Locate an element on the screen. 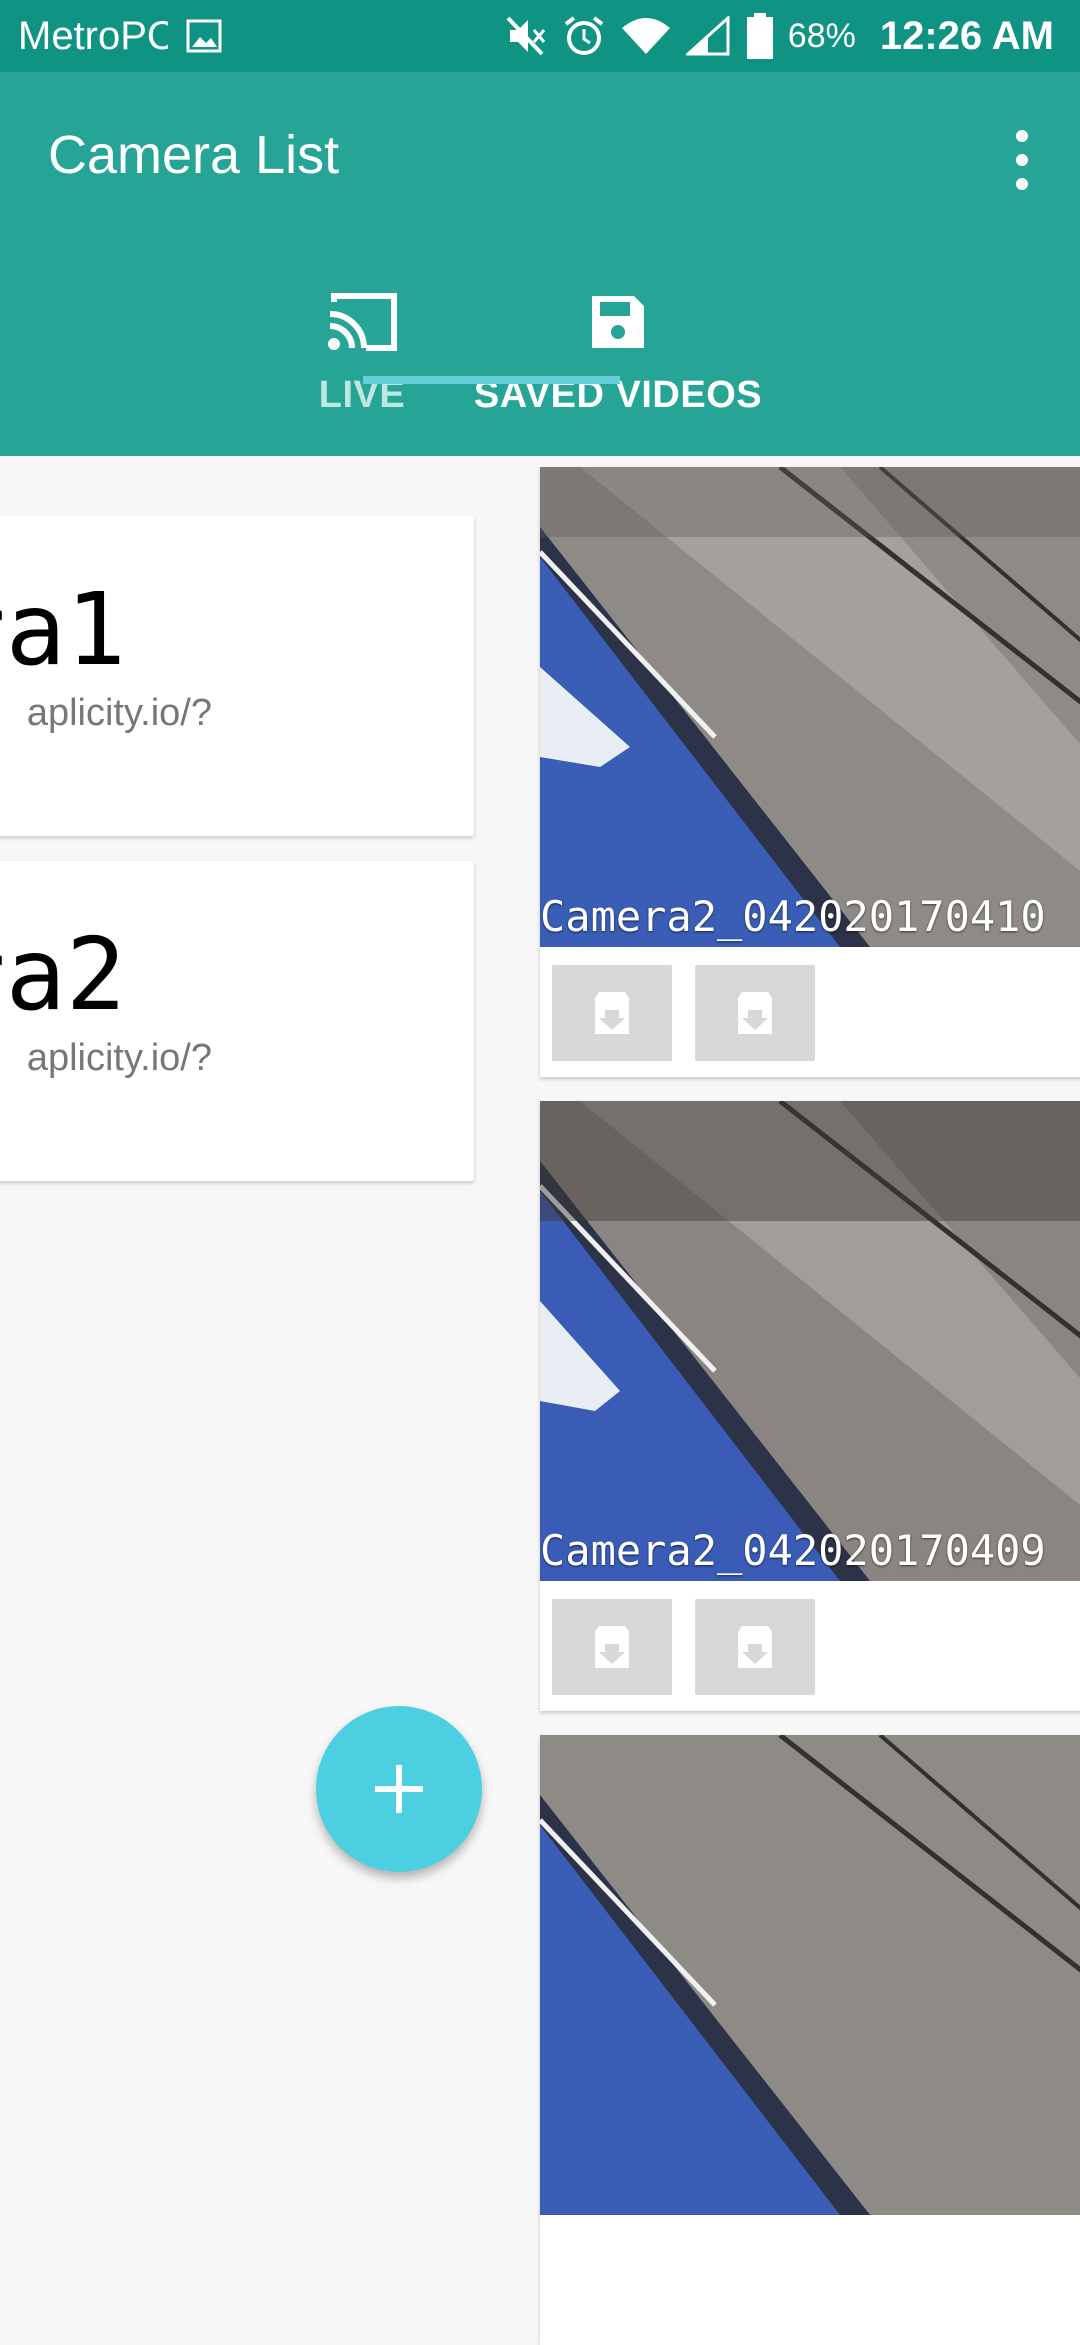  add-camera-button is located at coordinates (399, 1789).